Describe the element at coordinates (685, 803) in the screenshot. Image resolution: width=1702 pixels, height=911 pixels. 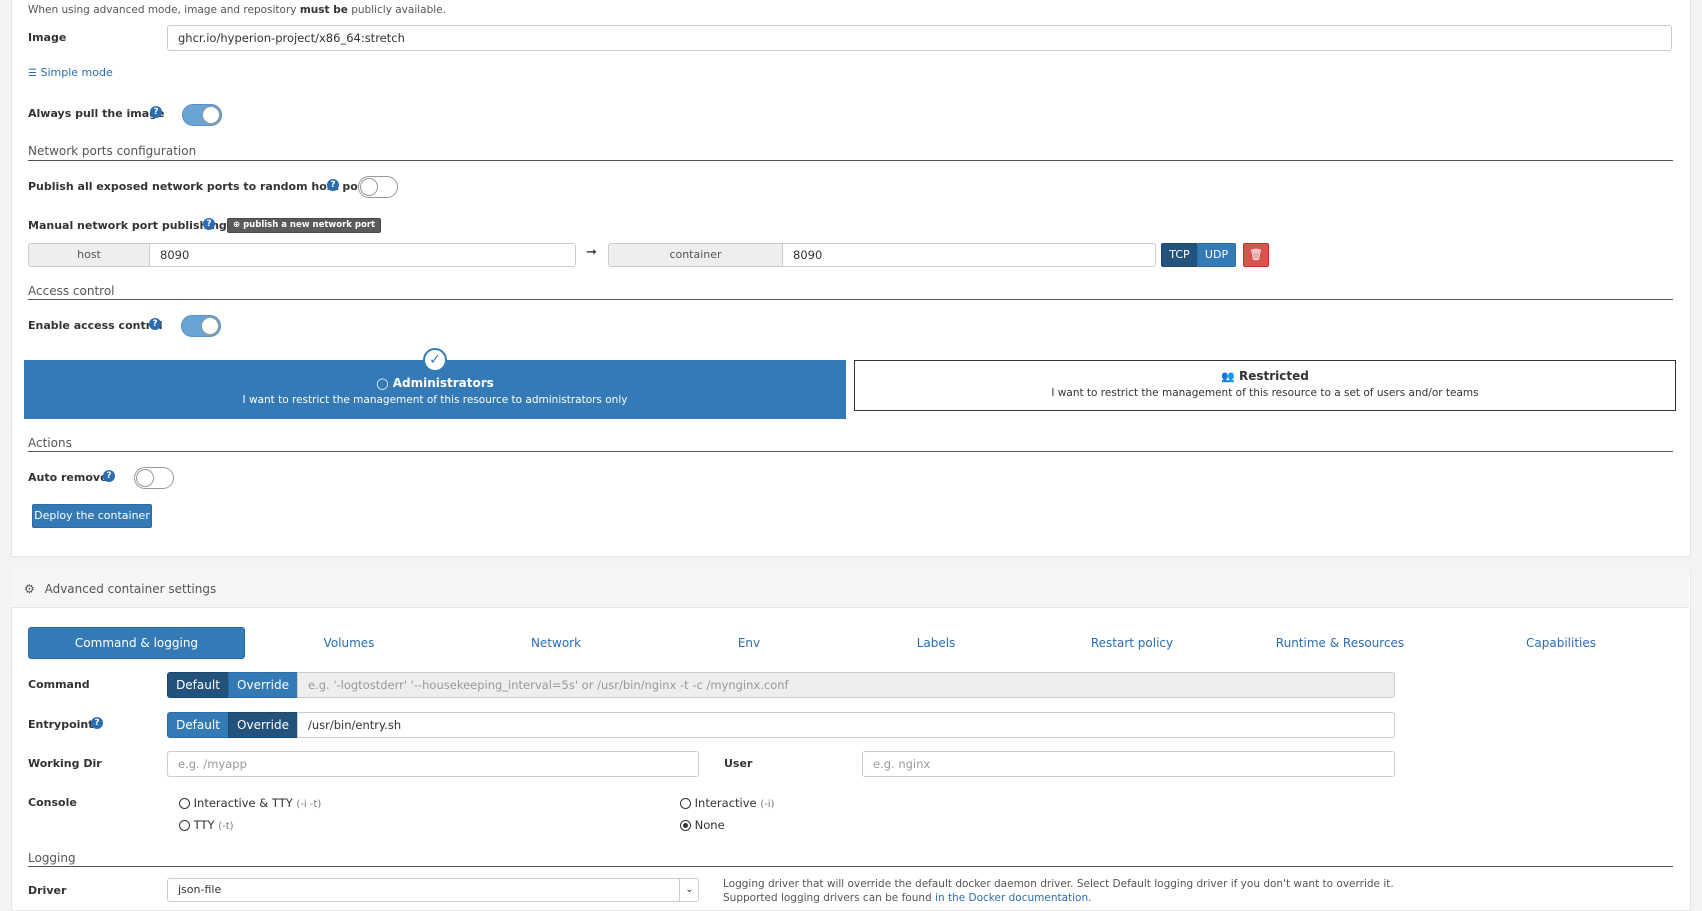
I see `radio-interactive` at that location.